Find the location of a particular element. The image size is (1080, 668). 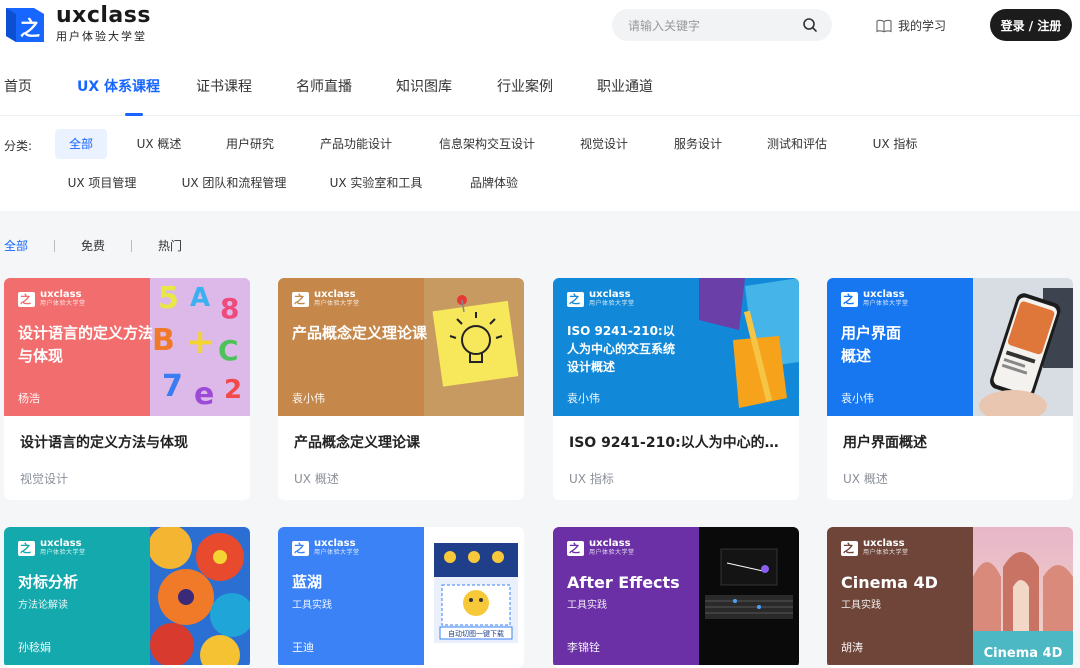

course-title: 设计语言的定义方法与体现 is located at coordinates (127, 442).